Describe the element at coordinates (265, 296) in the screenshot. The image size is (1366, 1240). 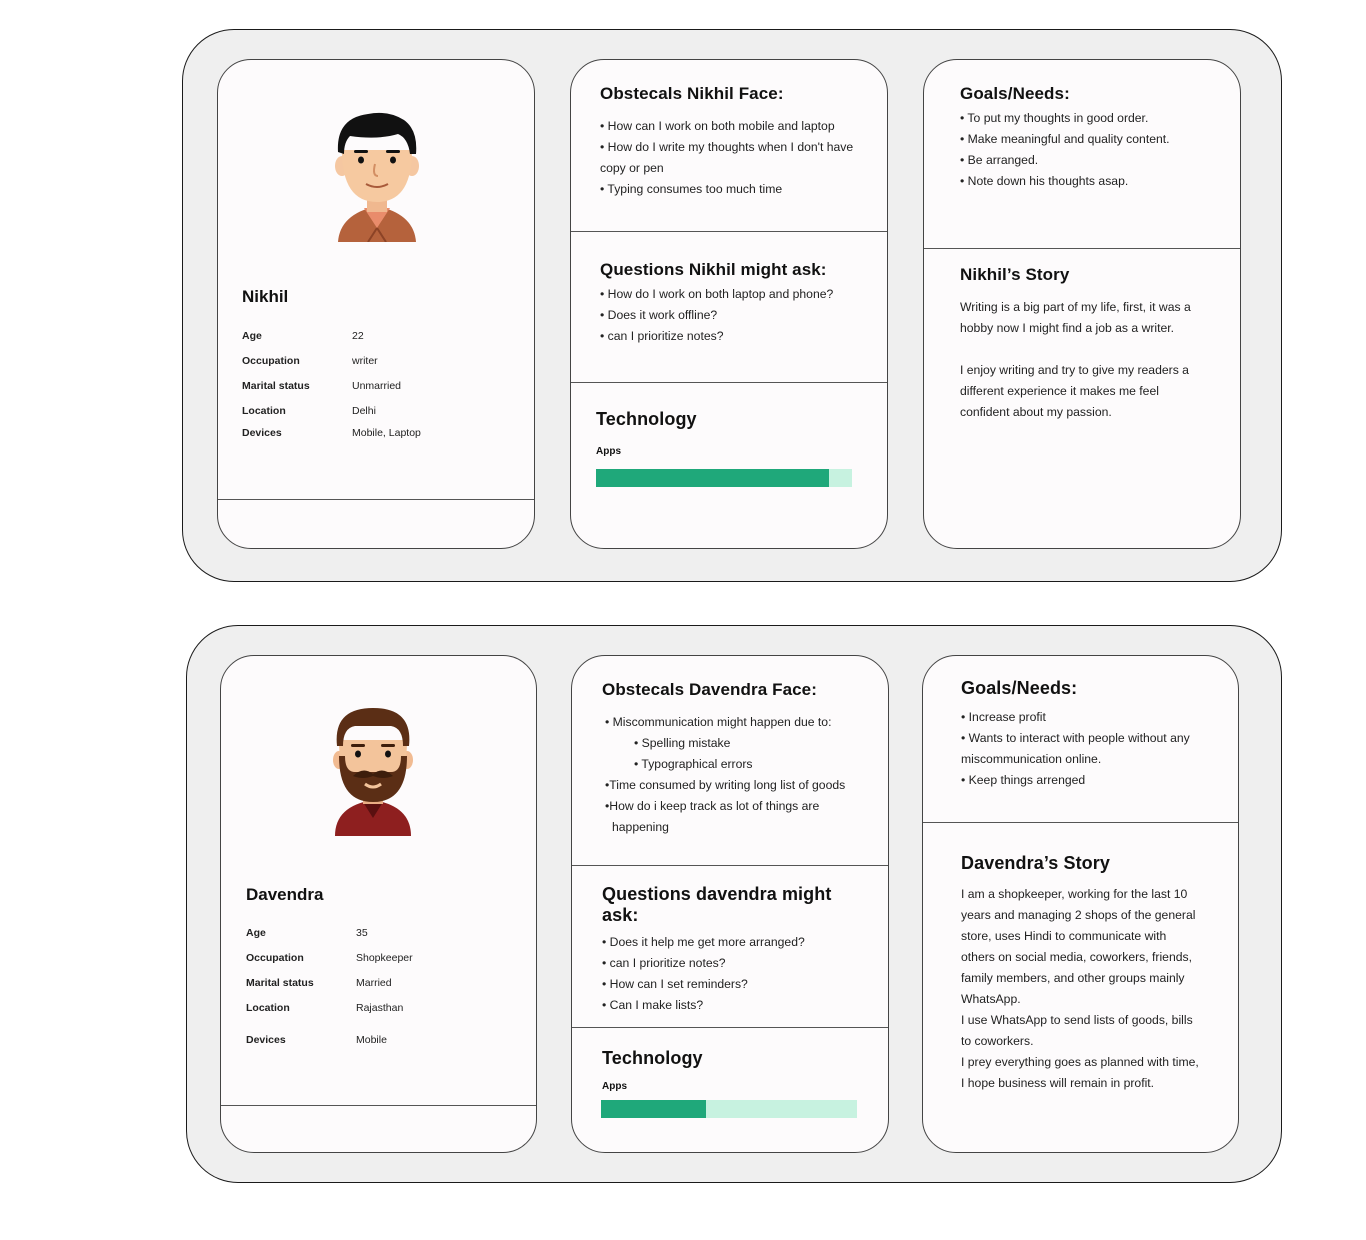
I see `persona-name: Nikhil` at that location.